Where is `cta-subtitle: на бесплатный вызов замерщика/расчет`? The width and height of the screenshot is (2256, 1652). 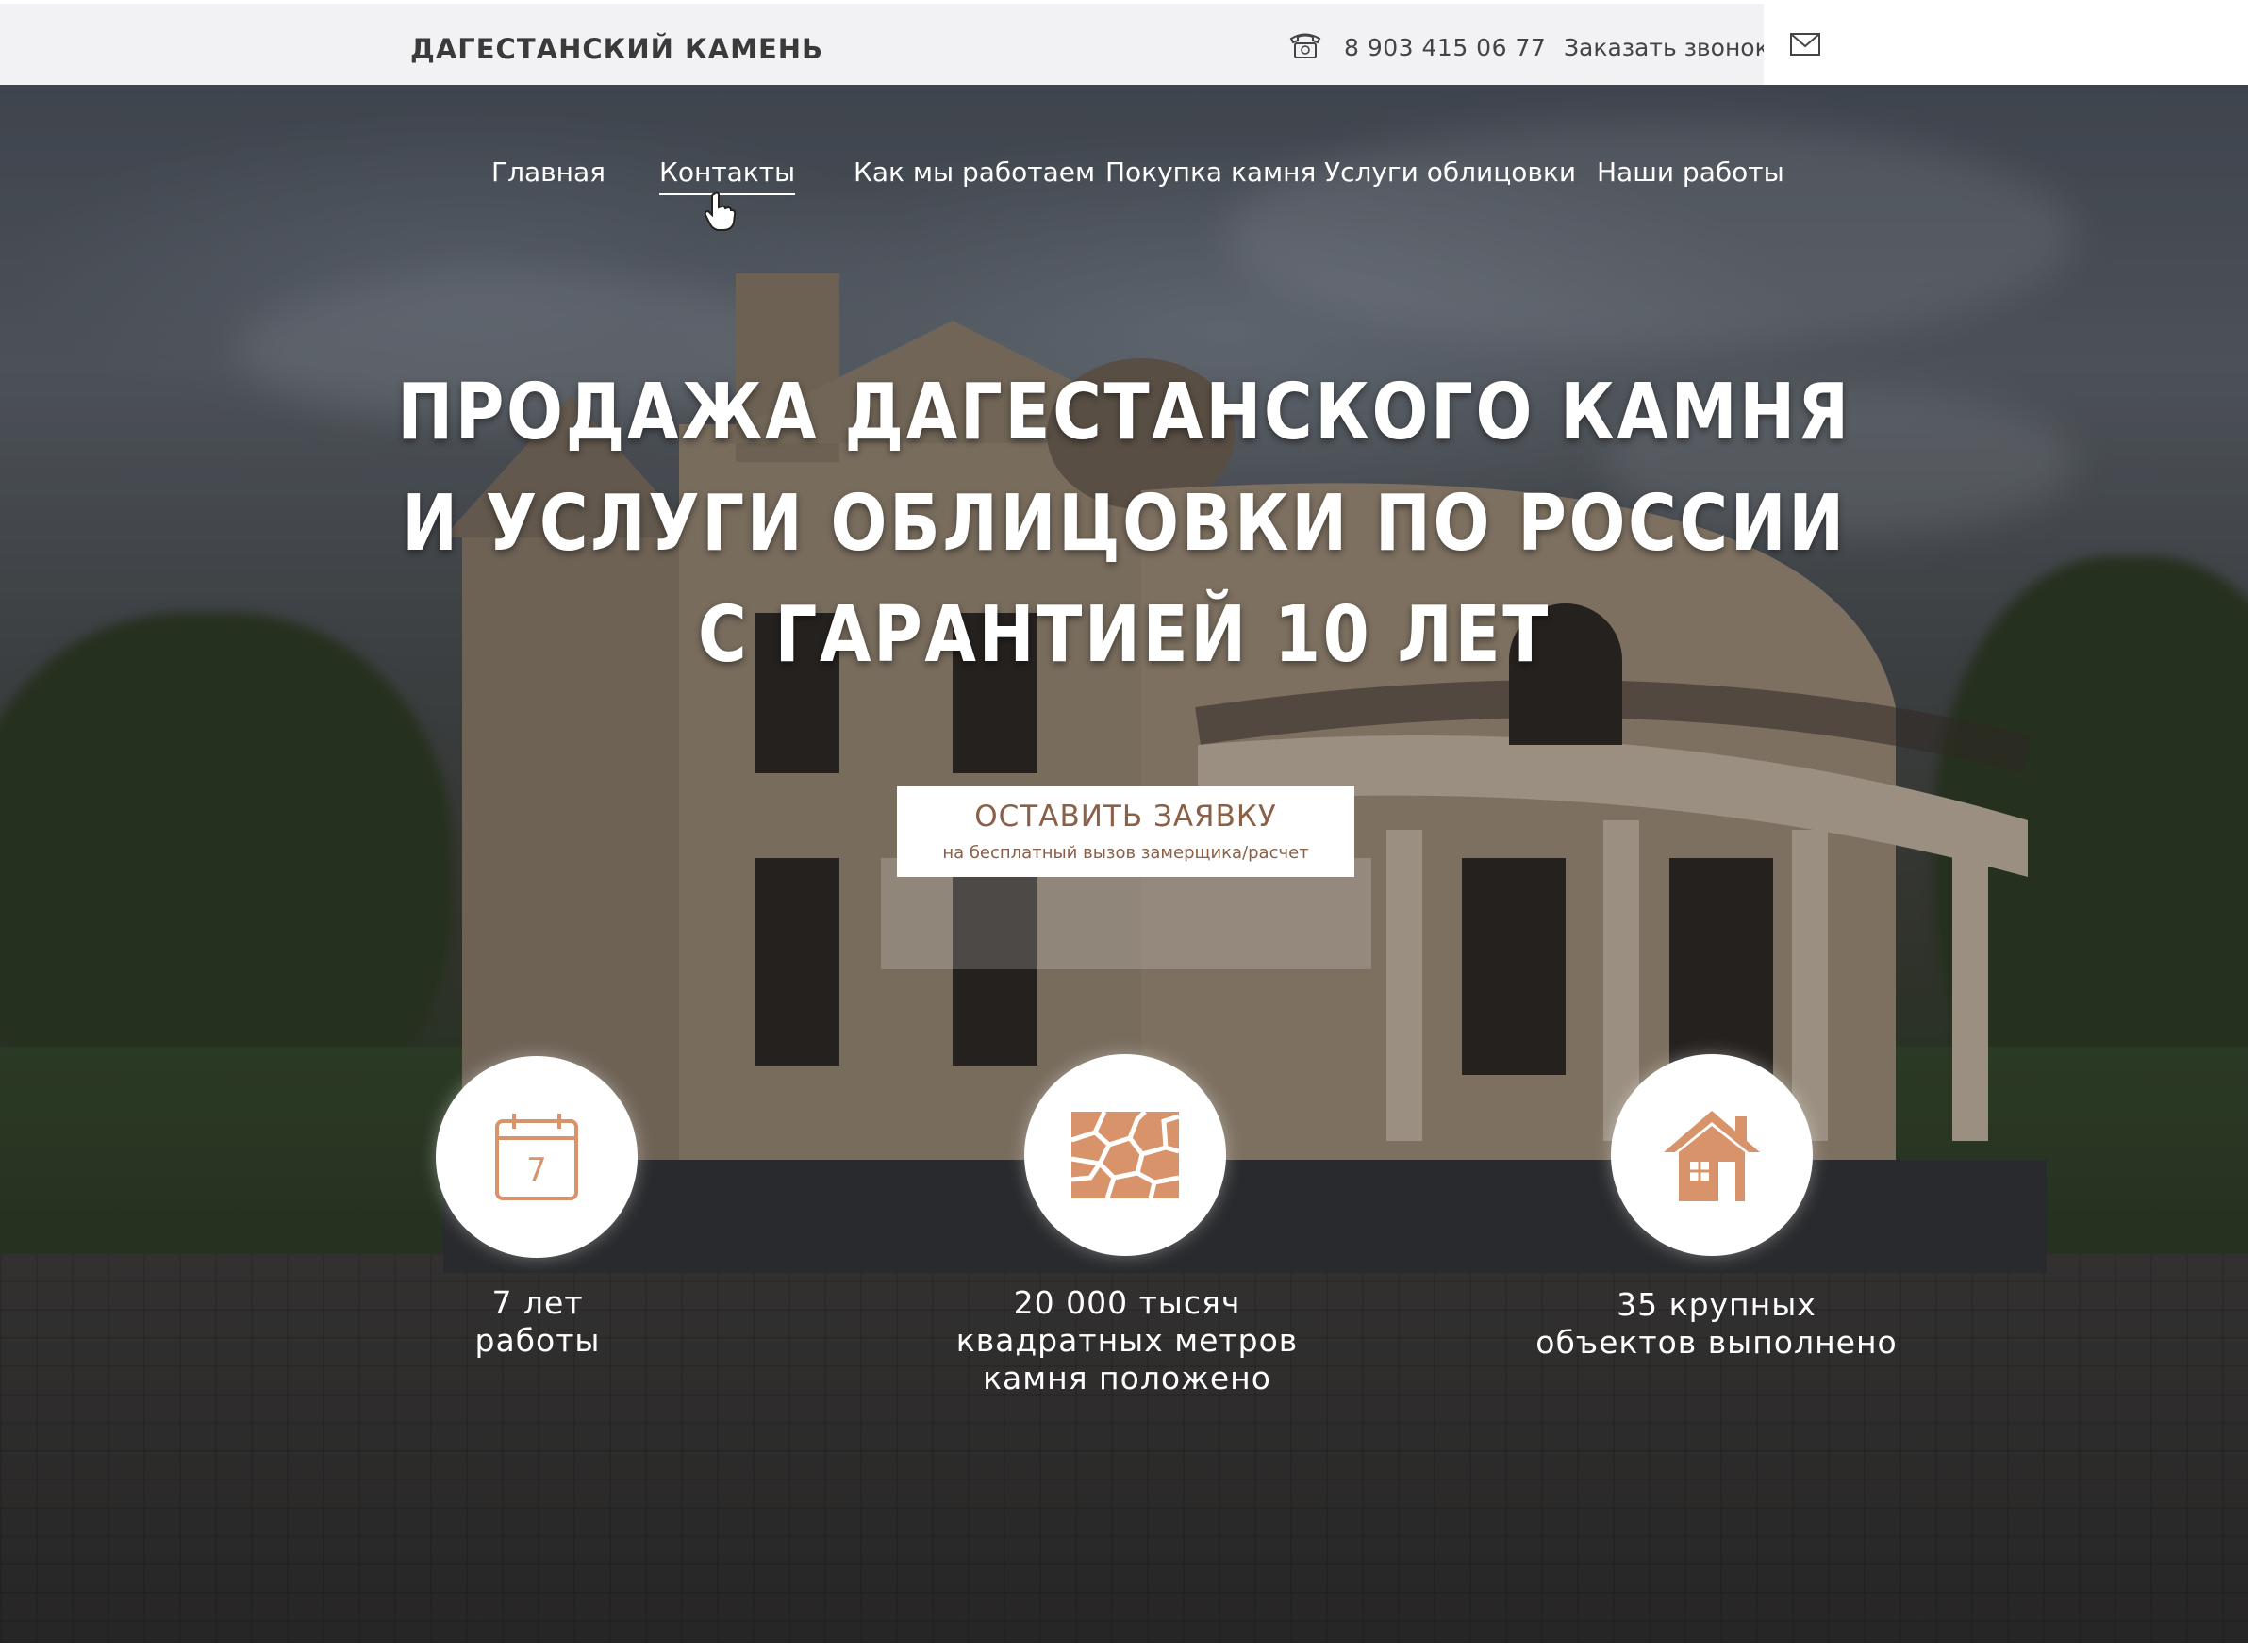
cta-subtitle: на бесплатный вызов замерщика/расчет is located at coordinates (1126, 853).